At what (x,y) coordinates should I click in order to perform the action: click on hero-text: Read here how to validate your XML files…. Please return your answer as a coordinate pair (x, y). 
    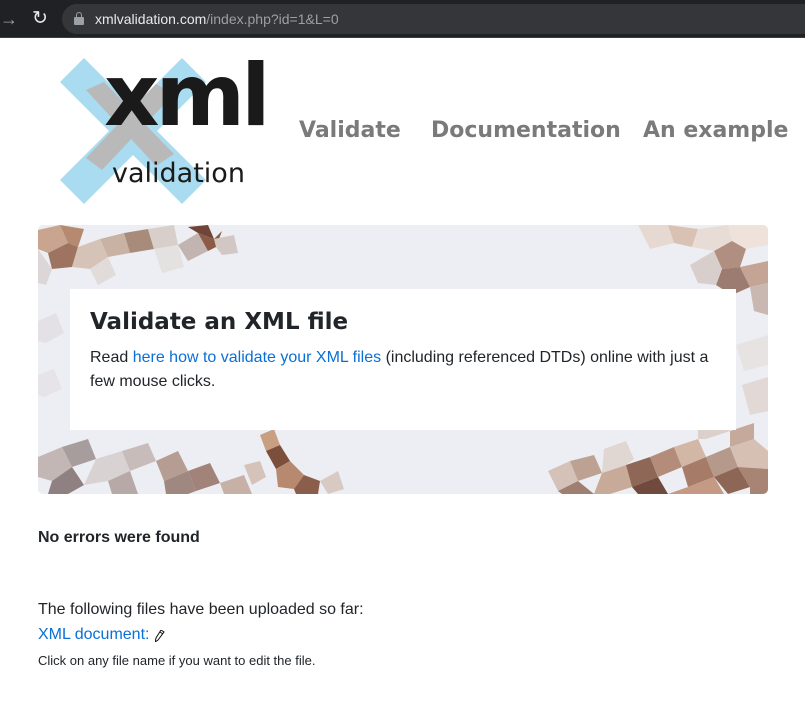
    Looking at the image, I should click on (405, 370).